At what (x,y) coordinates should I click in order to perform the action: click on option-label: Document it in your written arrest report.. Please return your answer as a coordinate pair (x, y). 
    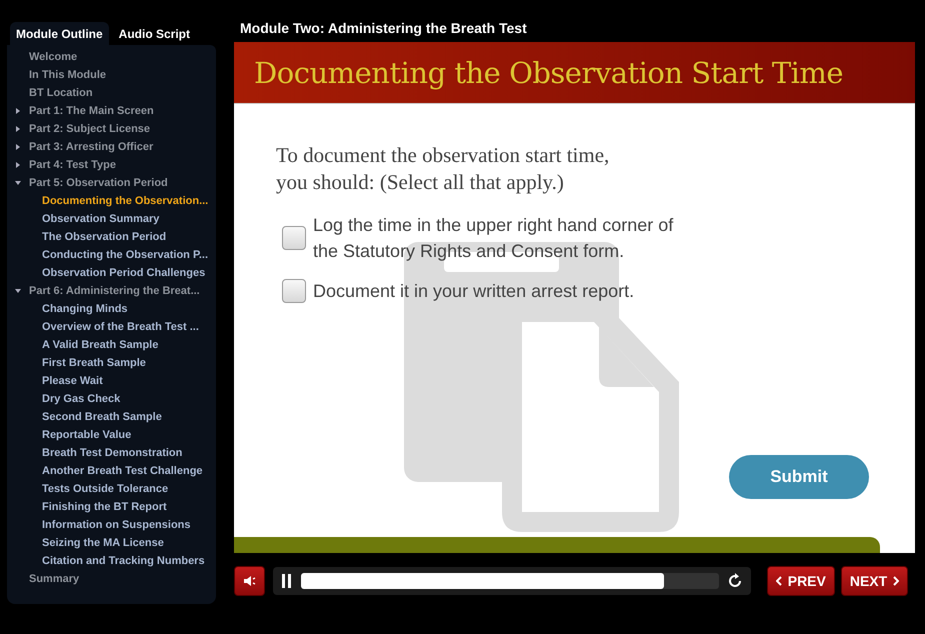
    Looking at the image, I should click on (473, 291).